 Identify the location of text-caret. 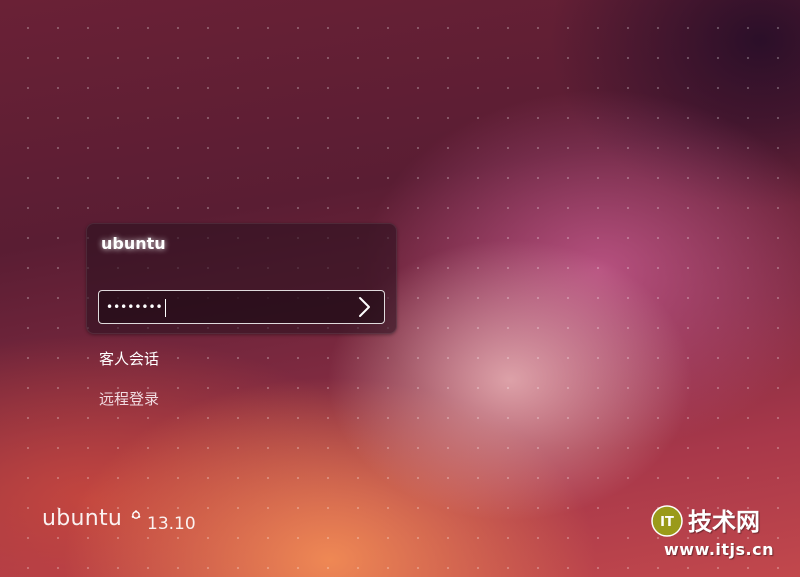
(165, 307).